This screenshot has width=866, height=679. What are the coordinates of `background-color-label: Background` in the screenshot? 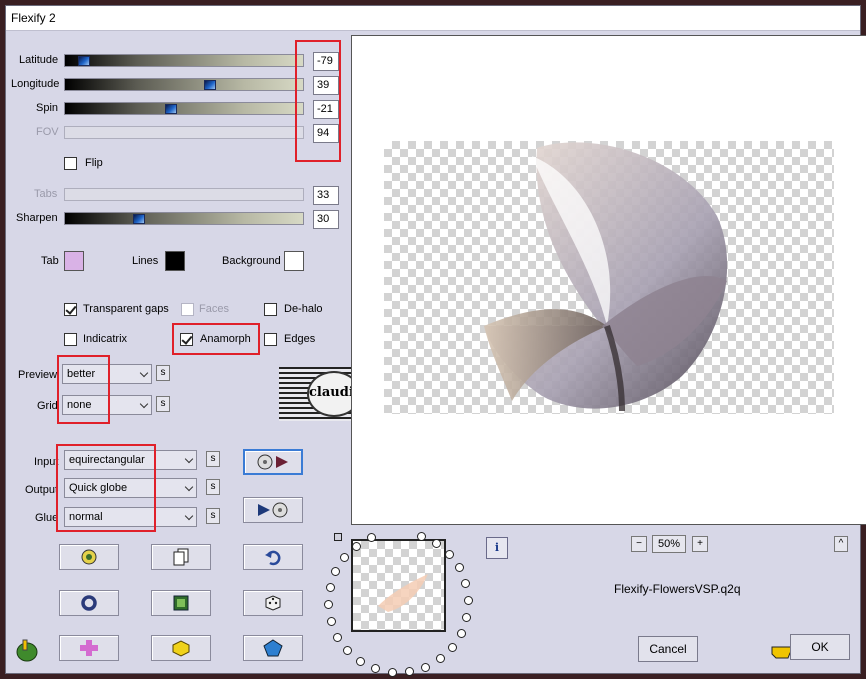 It's located at (251, 261).